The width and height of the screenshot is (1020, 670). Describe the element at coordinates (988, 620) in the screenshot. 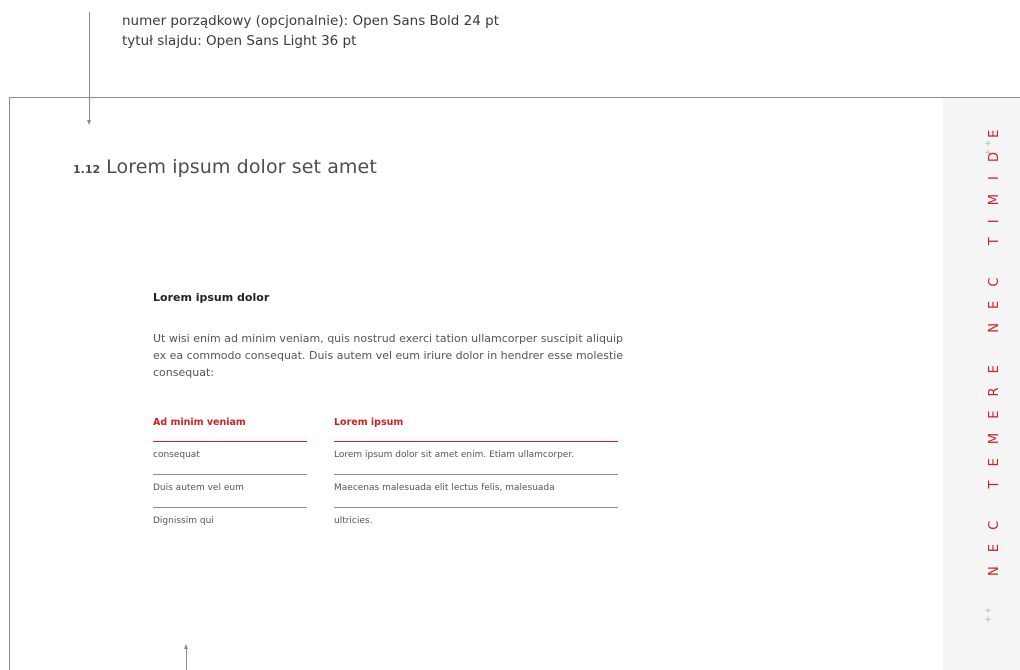

I see `cross-glyph: +` at that location.